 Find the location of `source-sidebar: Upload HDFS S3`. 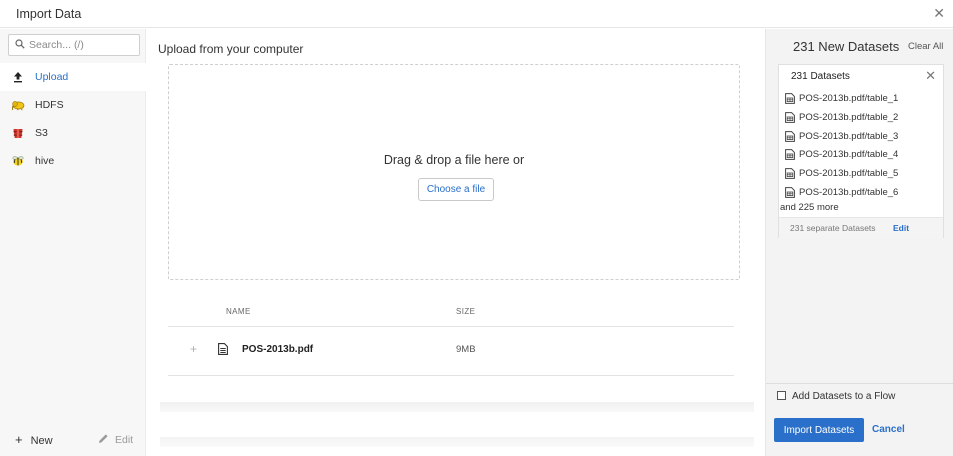

source-sidebar: Upload HDFS S3 is located at coordinates (73, 242).